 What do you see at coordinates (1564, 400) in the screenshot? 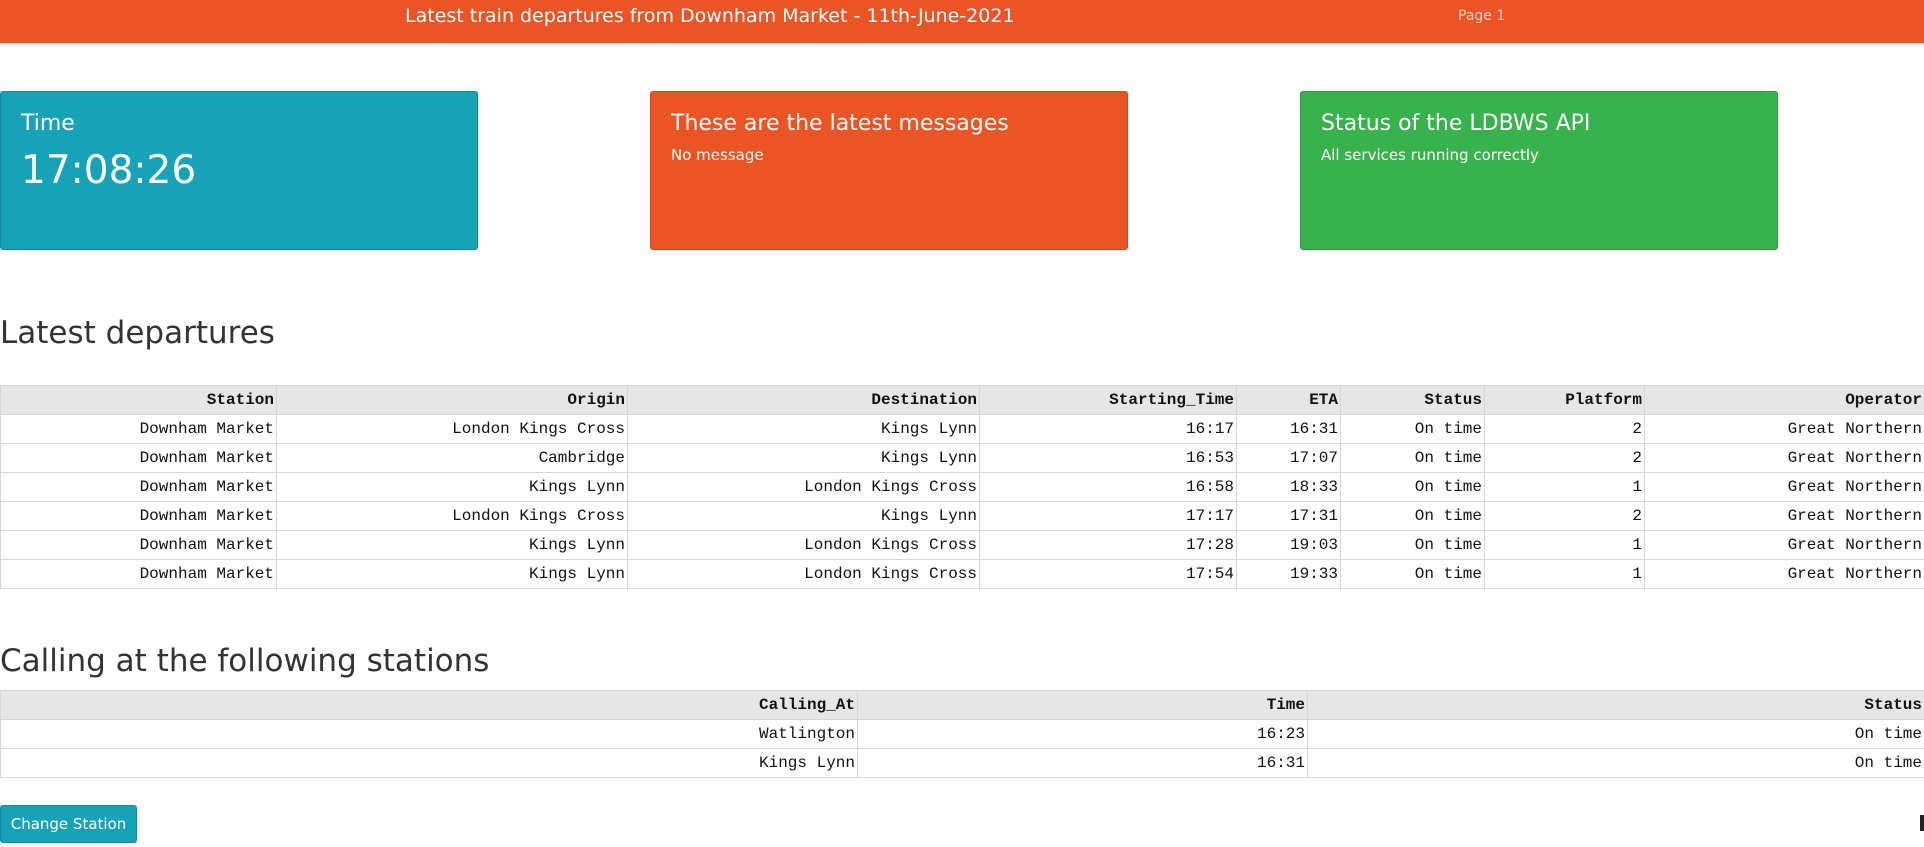
I see `column-header: Platform` at bounding box center [1564, 400].